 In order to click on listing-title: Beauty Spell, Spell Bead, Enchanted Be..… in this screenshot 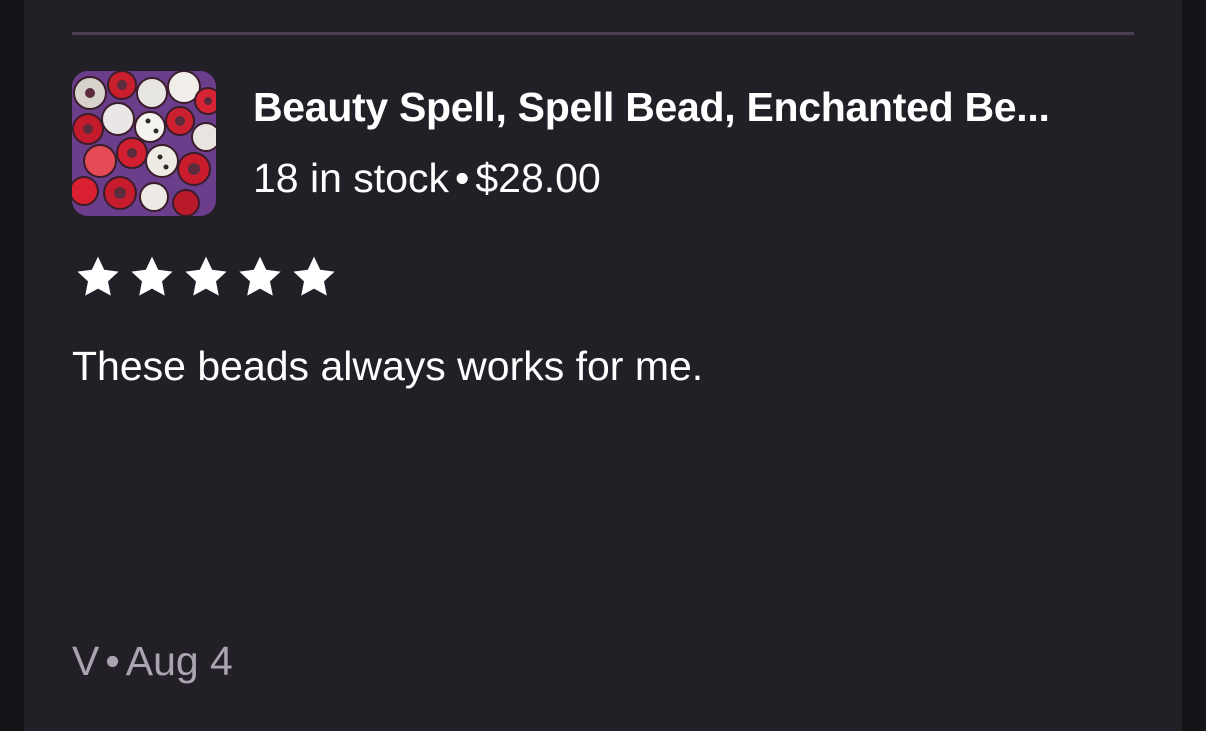, I will do `click(693, 107)`.